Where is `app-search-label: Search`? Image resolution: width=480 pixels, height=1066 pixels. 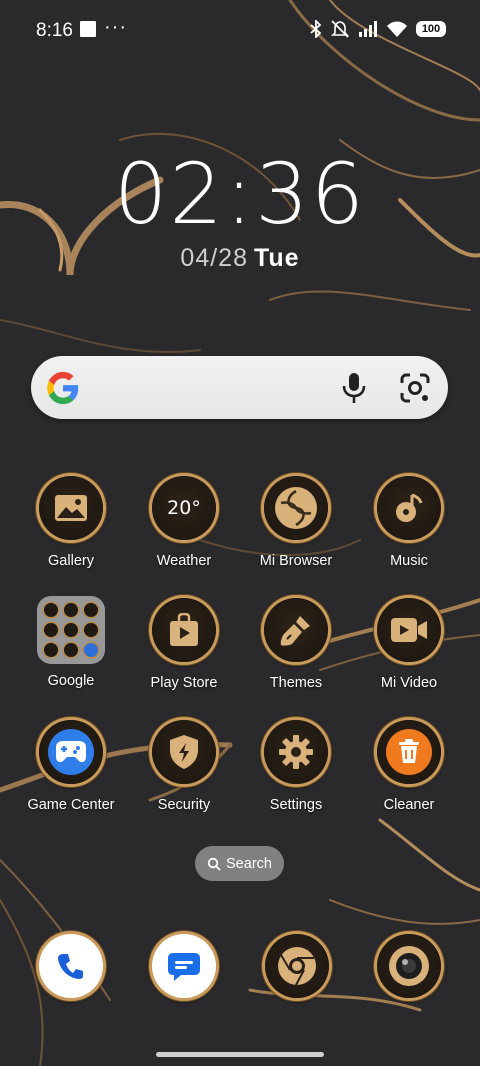
app-search-label: Search is located at coordinates (249, 863).